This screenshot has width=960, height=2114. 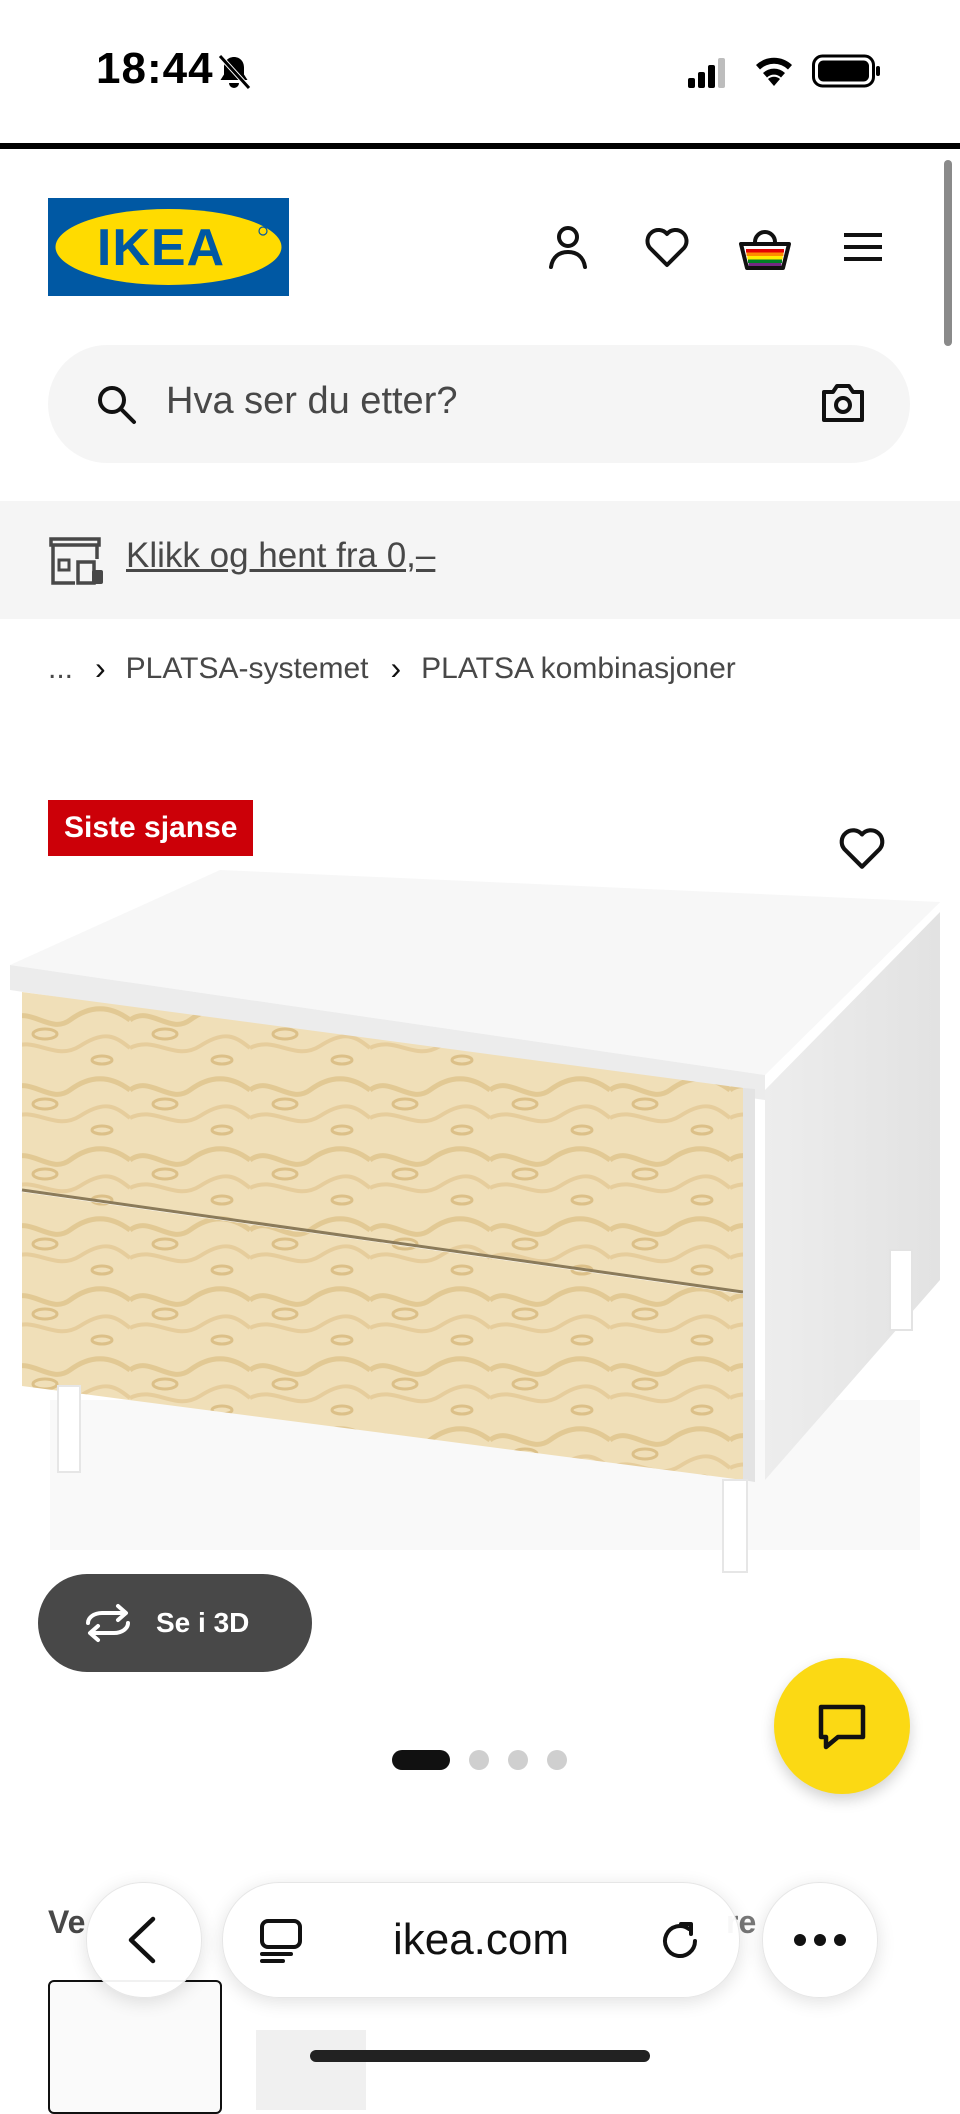 I want to click on reload-icon, so click(x=680, y=1940).